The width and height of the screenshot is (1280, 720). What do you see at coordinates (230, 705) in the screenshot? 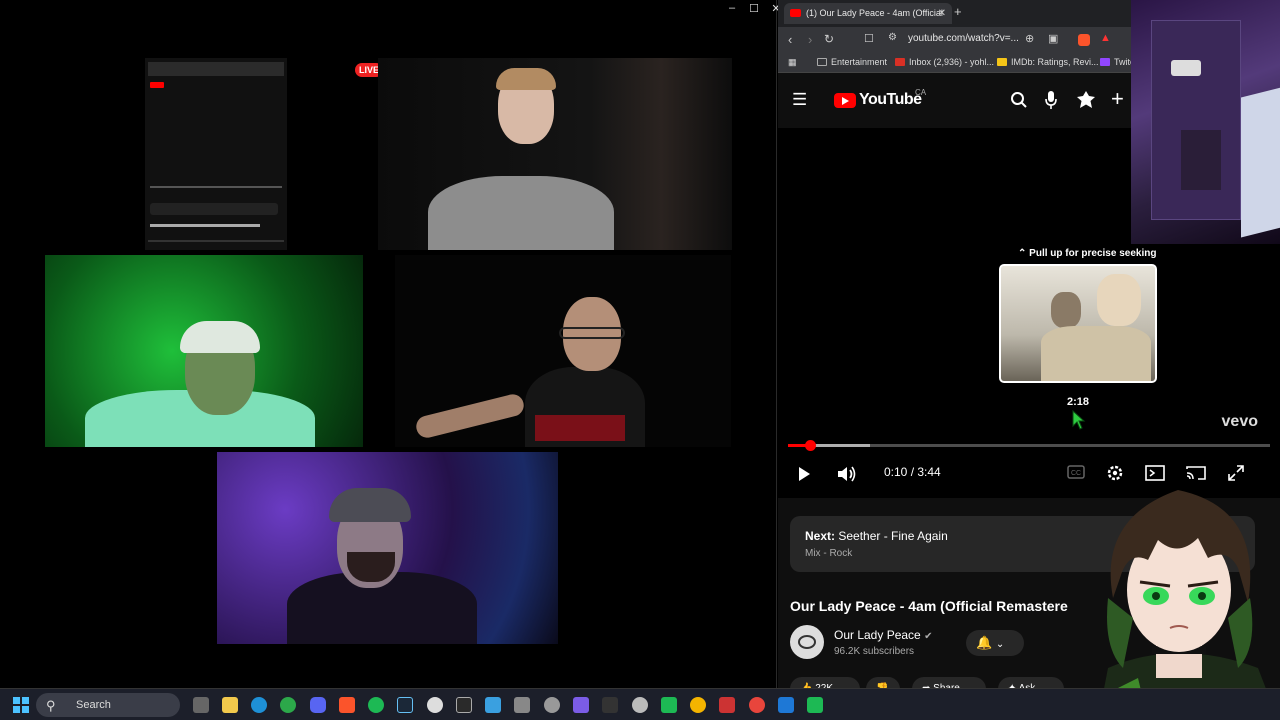
I see `file-explorer-icon` at bounding box center [230, 705].